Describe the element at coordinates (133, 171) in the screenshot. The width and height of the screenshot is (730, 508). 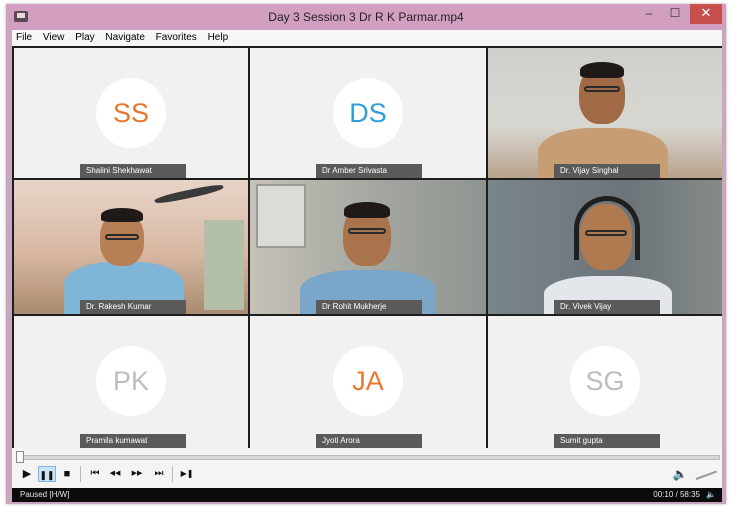
I see `participant-name: Shalini Shekhawat` at that location.